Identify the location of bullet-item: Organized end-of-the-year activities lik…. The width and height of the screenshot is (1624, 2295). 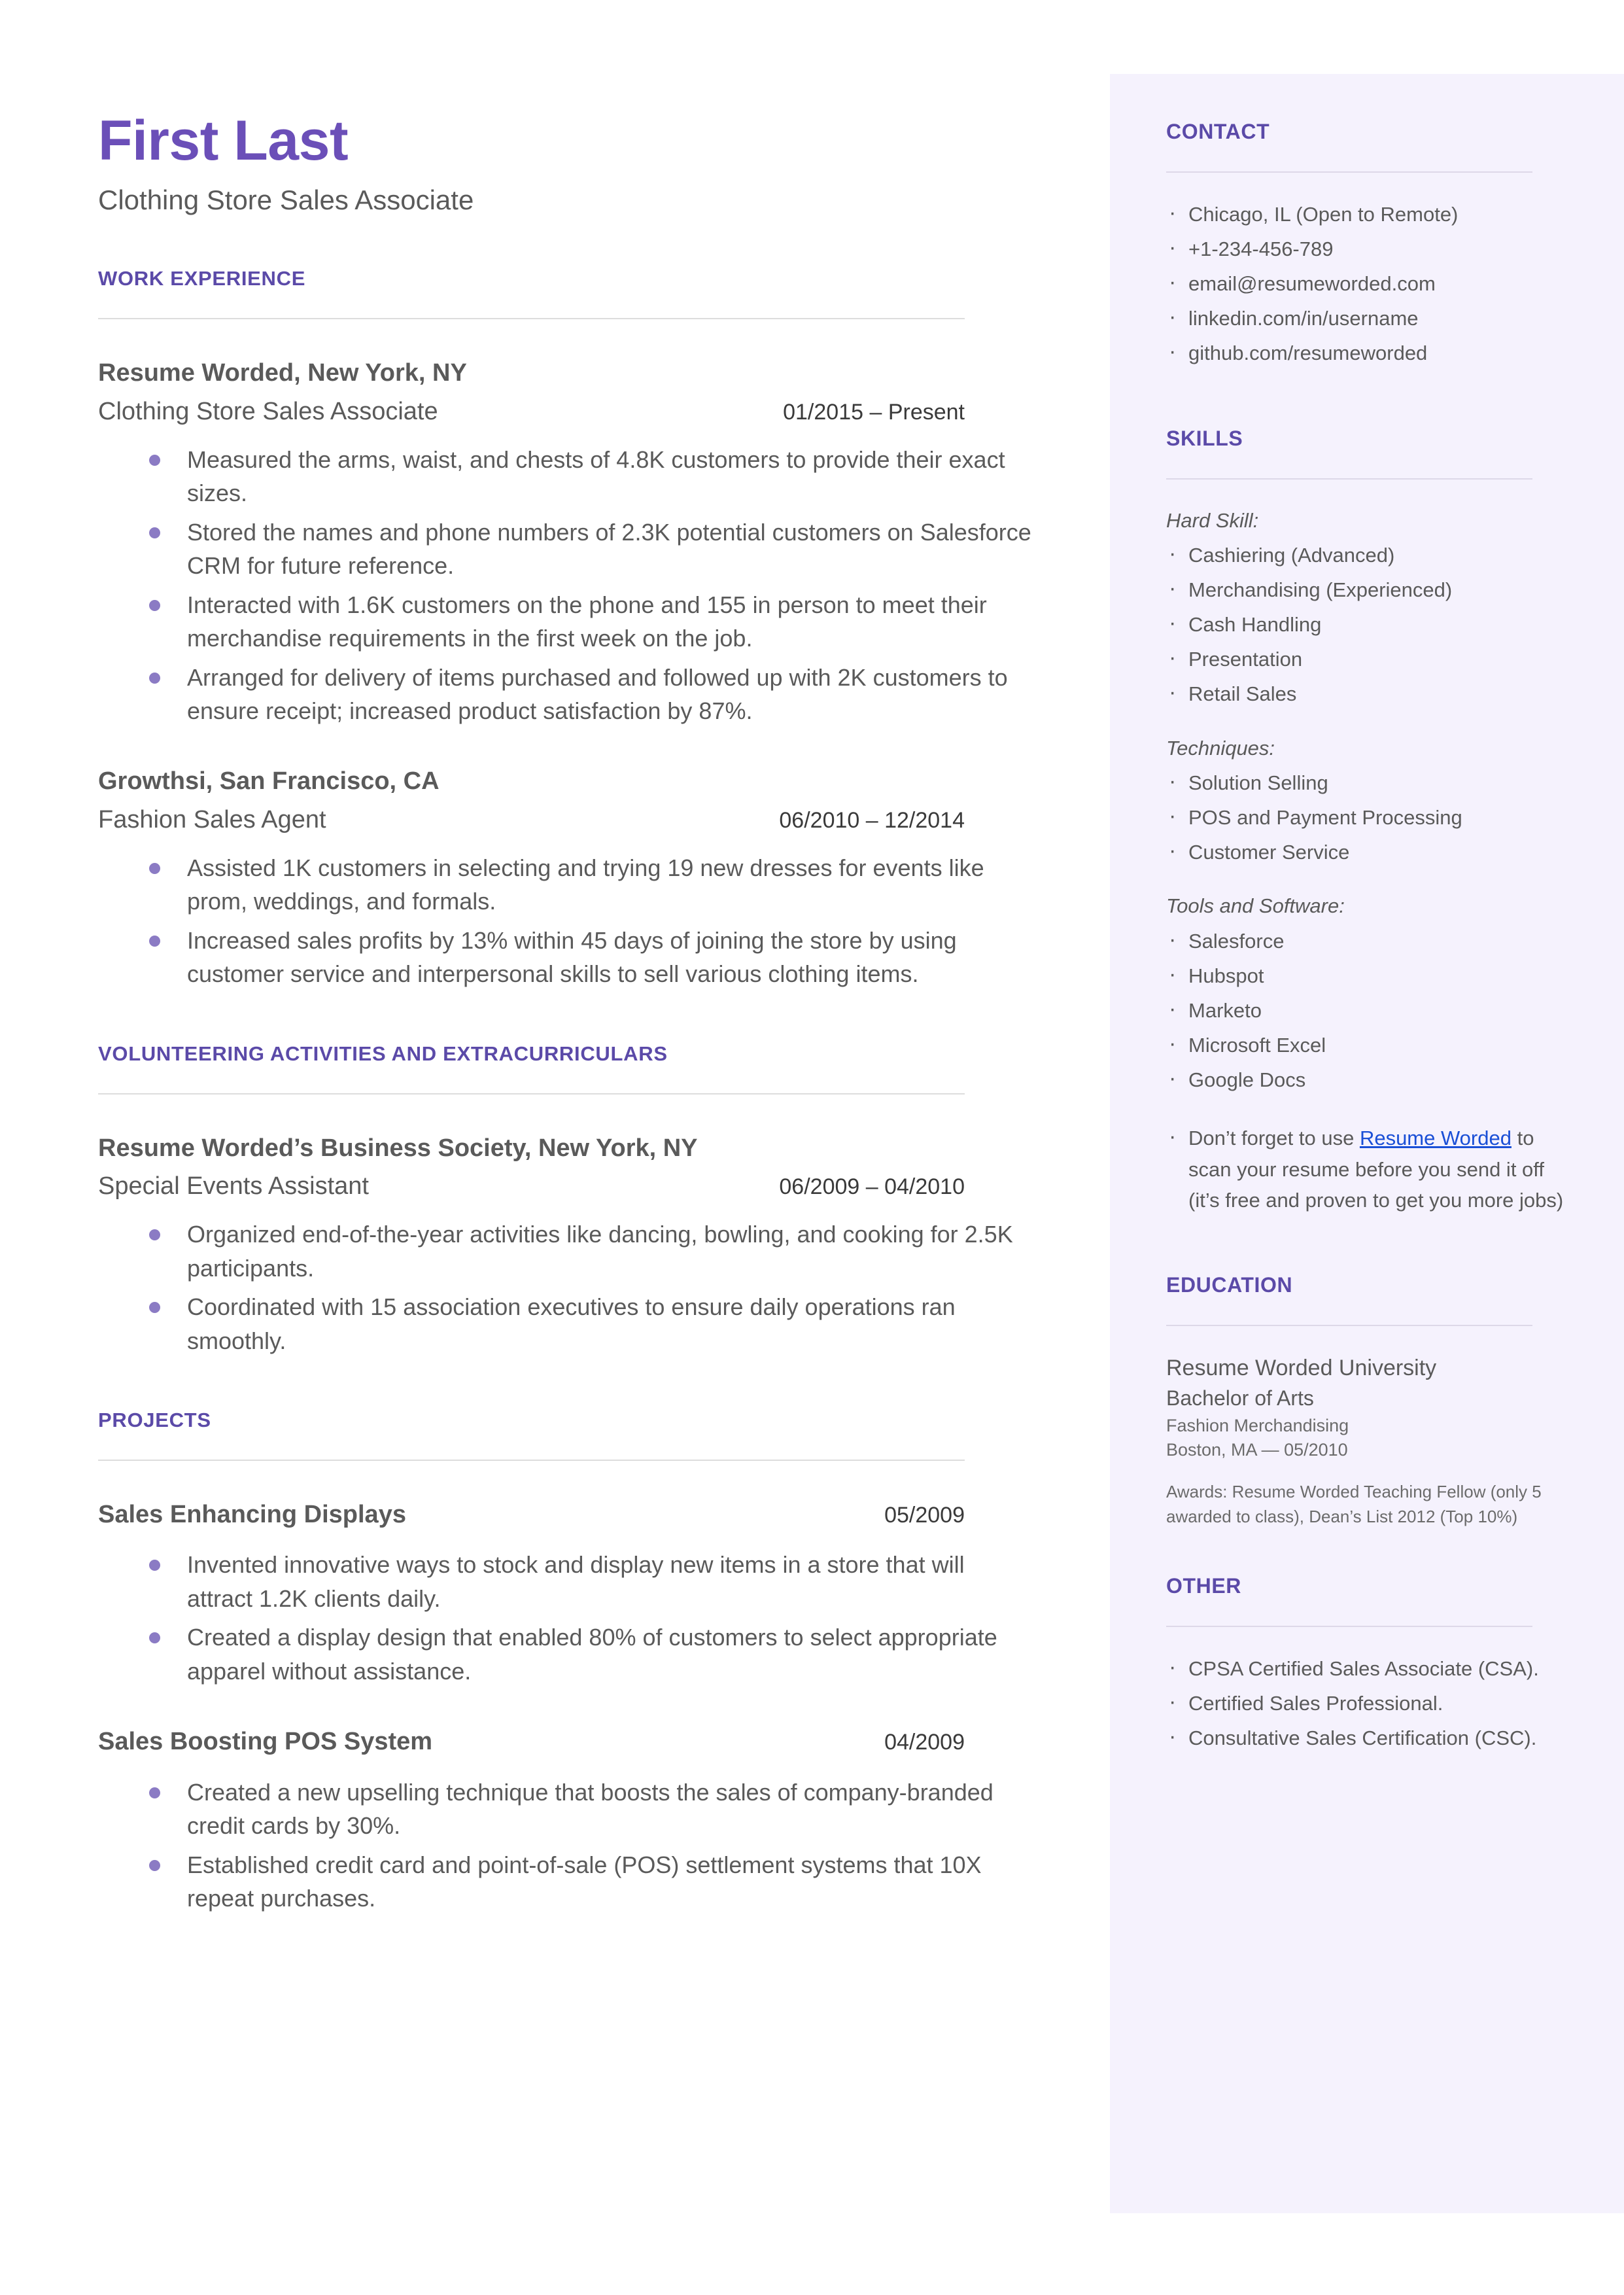
(591, 1251).